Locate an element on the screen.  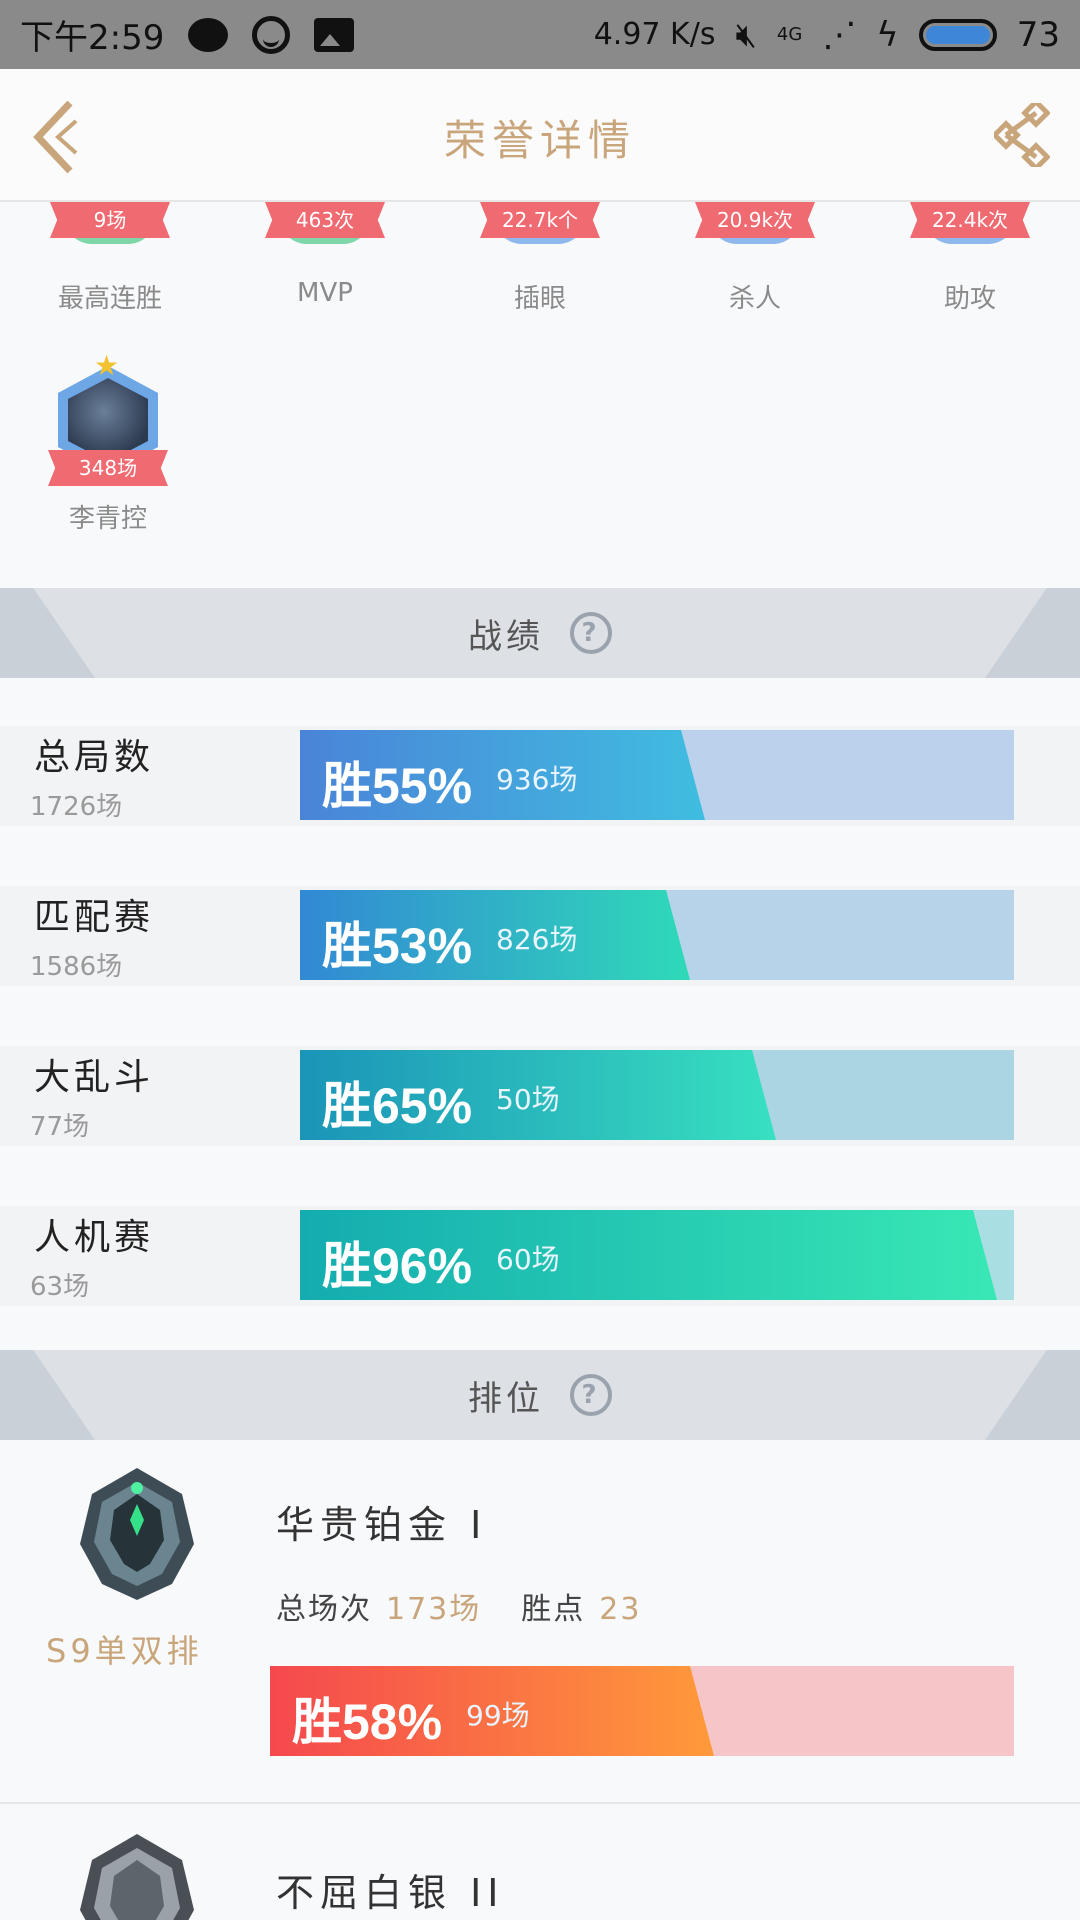
rank-section-header: 排位 ? is located at coordinates (540, 1395).